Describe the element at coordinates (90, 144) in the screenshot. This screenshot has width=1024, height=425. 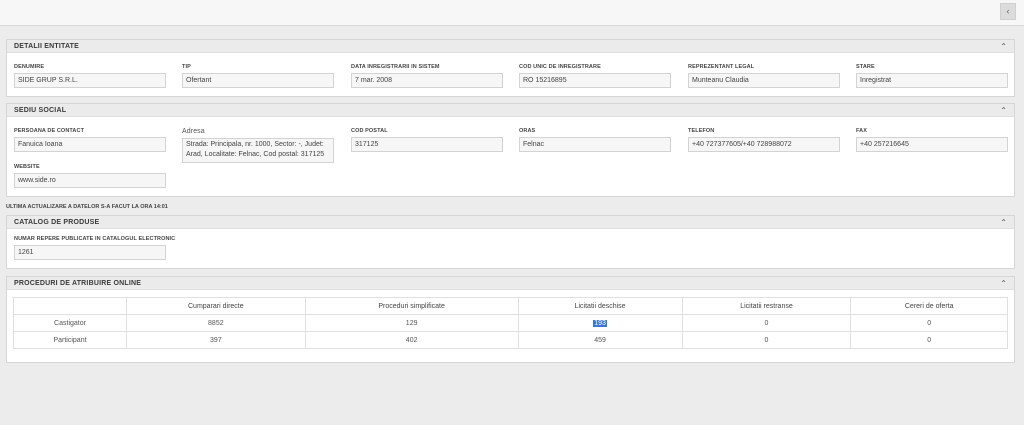
I see `contact-person-input: Fanuica Ioana` at that location.